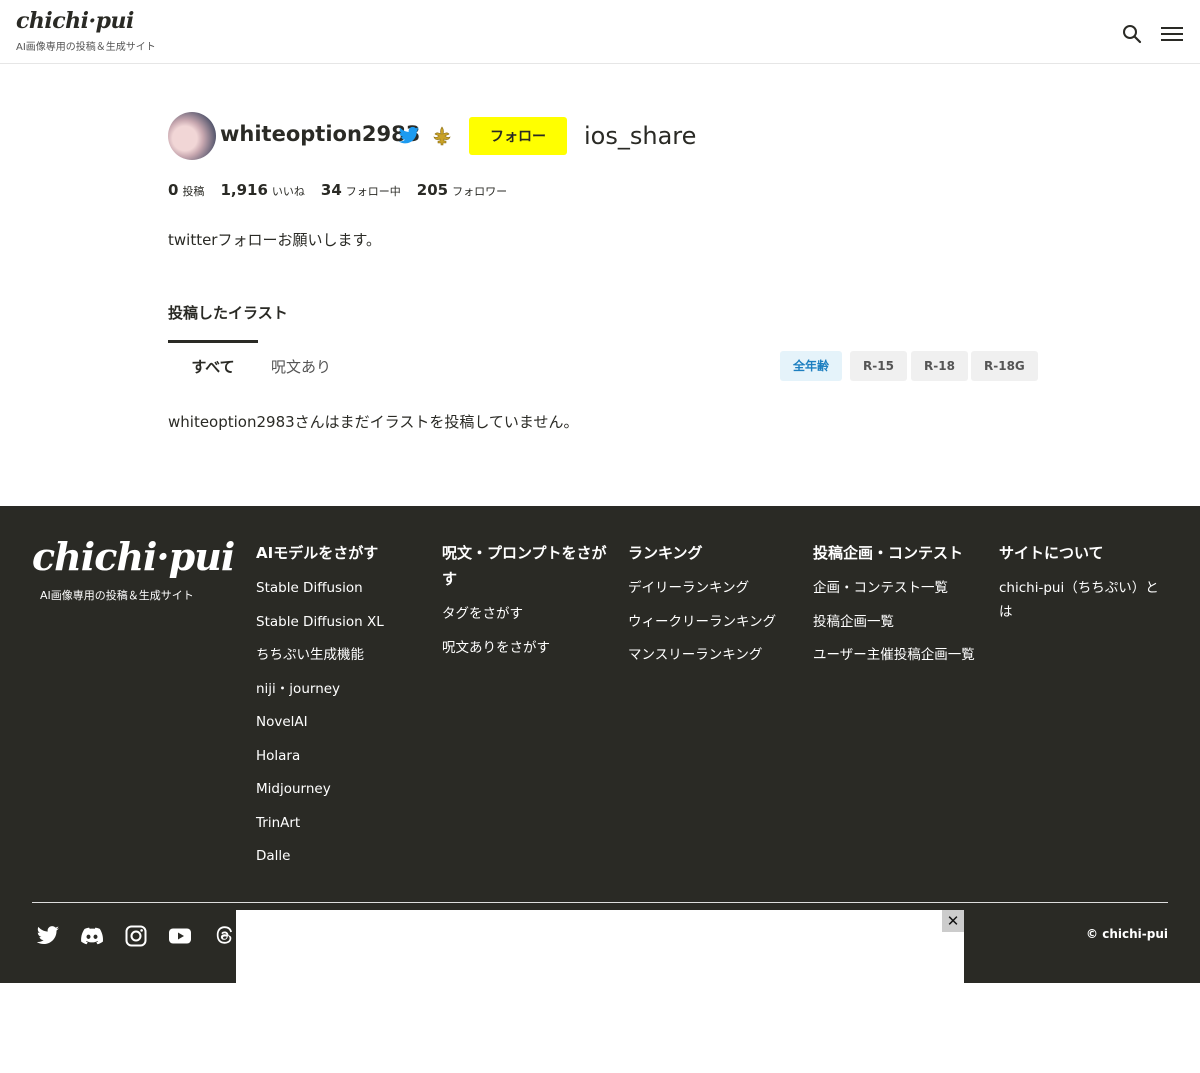  Describe the element at coordinates (338, 823) in the screenshot. I see `footer-link: TrinArt` at that location.